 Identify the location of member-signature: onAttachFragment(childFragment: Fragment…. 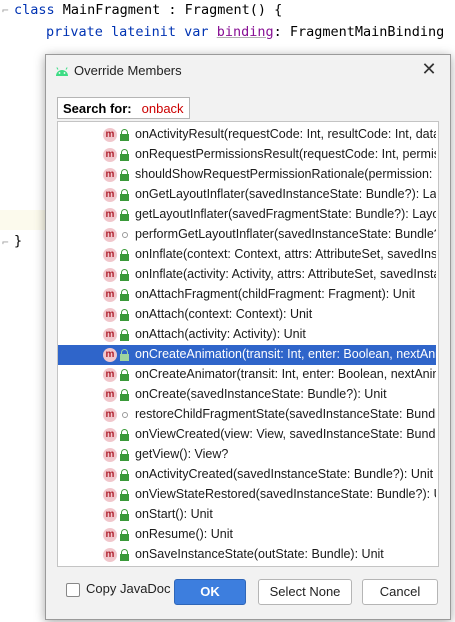
(275, 294).